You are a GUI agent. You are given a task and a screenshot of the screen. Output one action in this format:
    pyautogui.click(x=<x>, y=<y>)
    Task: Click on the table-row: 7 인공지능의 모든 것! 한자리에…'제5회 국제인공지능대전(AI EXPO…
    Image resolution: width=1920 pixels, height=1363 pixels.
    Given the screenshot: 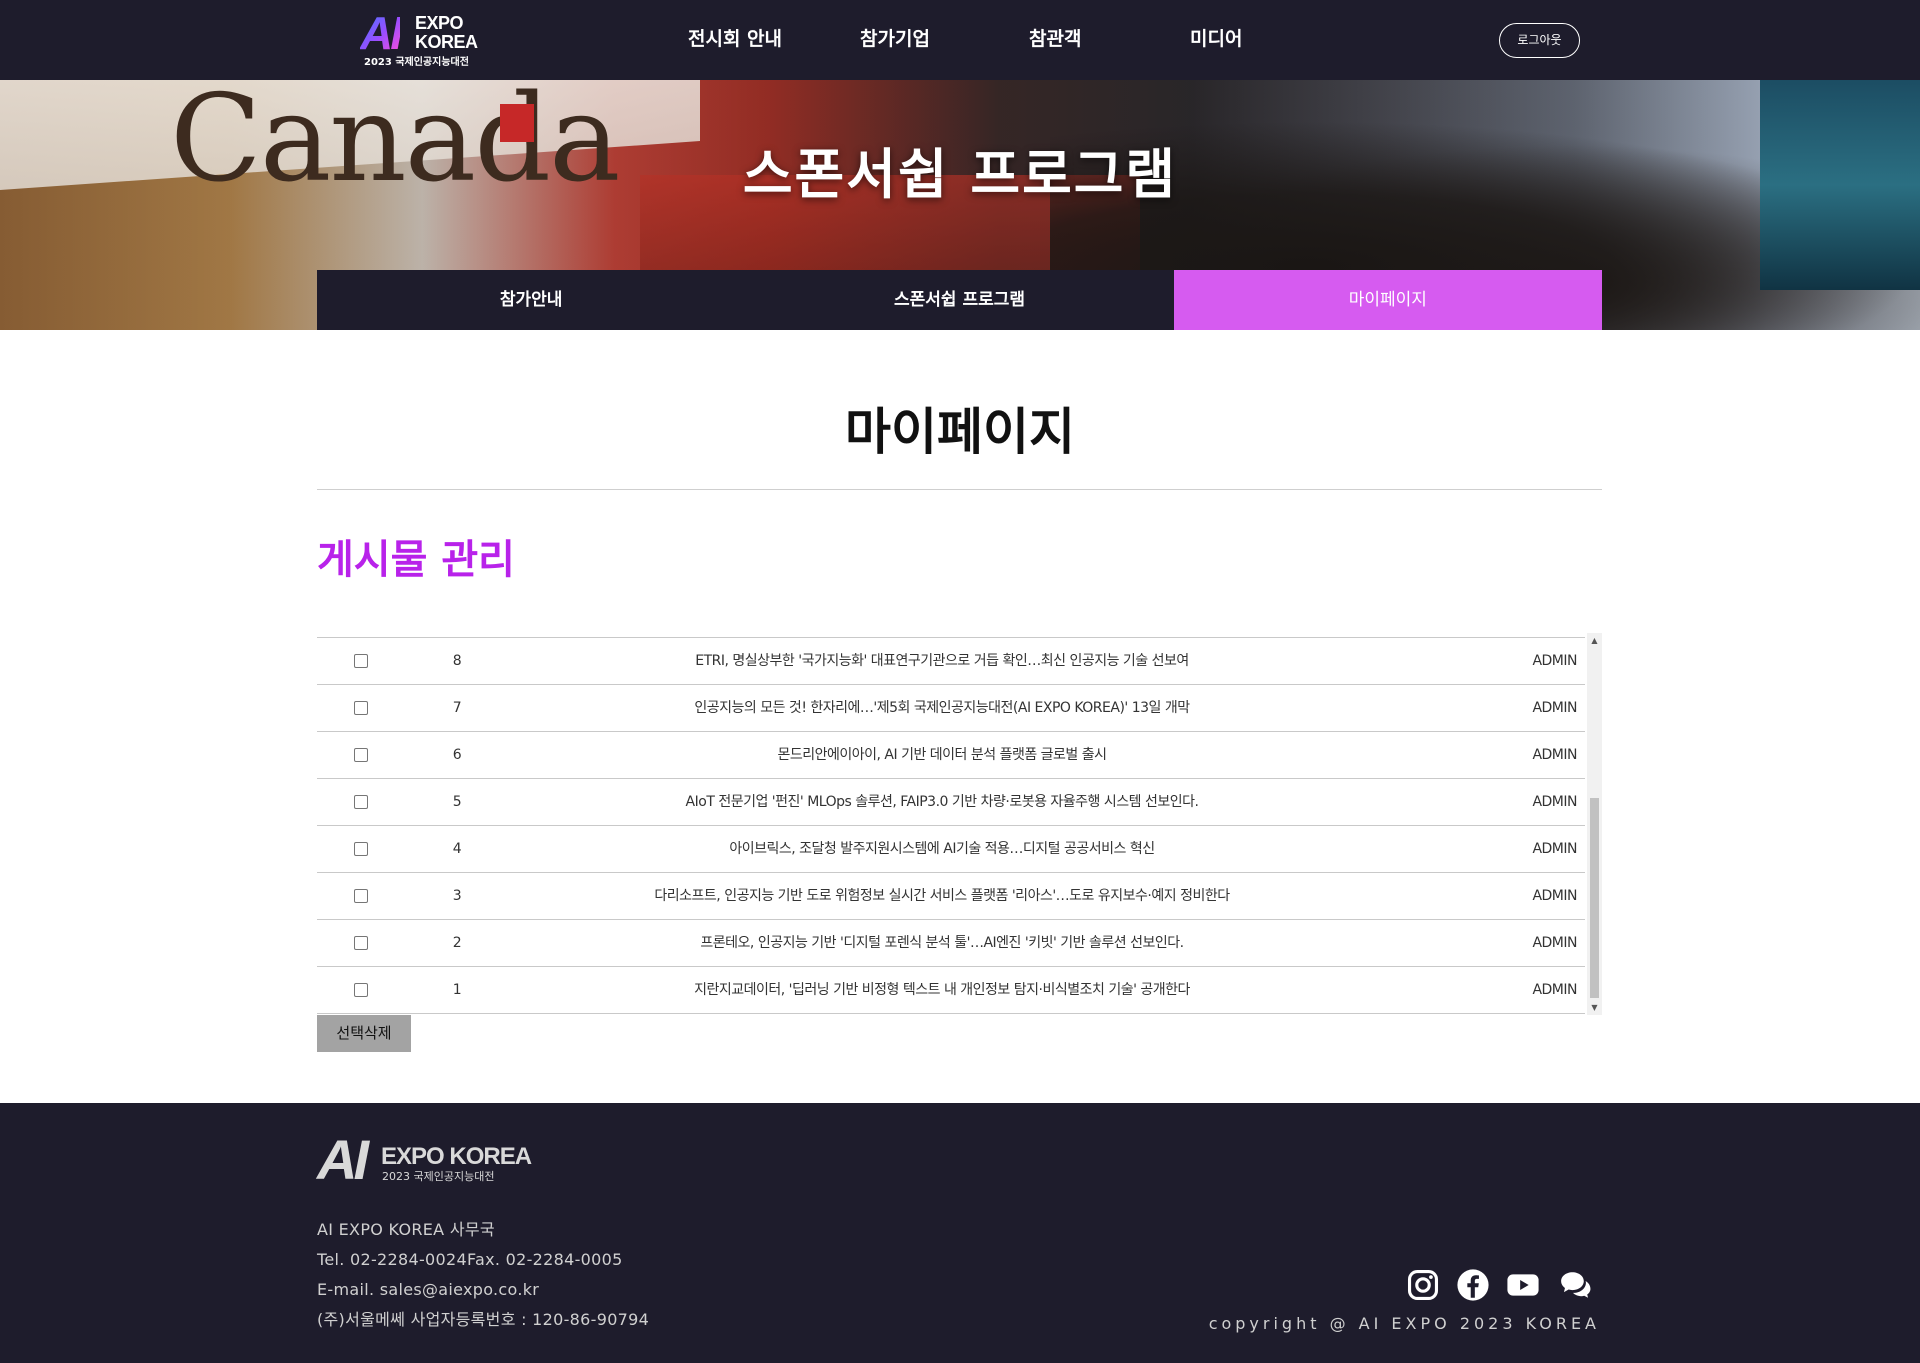 What is the action you would take?
    pyautogui.click(x=951, y=708)
    